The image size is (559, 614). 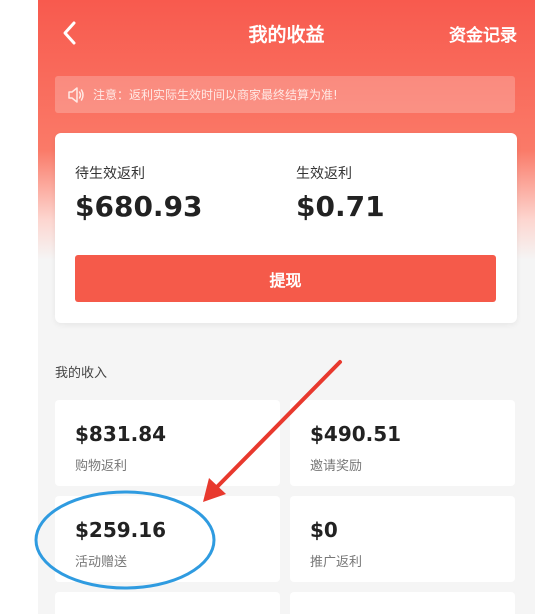 What do you see at coordinates (101, 466) in the screenshot?
I see `income-label: 购物返利` at bounding box center [101, 466].